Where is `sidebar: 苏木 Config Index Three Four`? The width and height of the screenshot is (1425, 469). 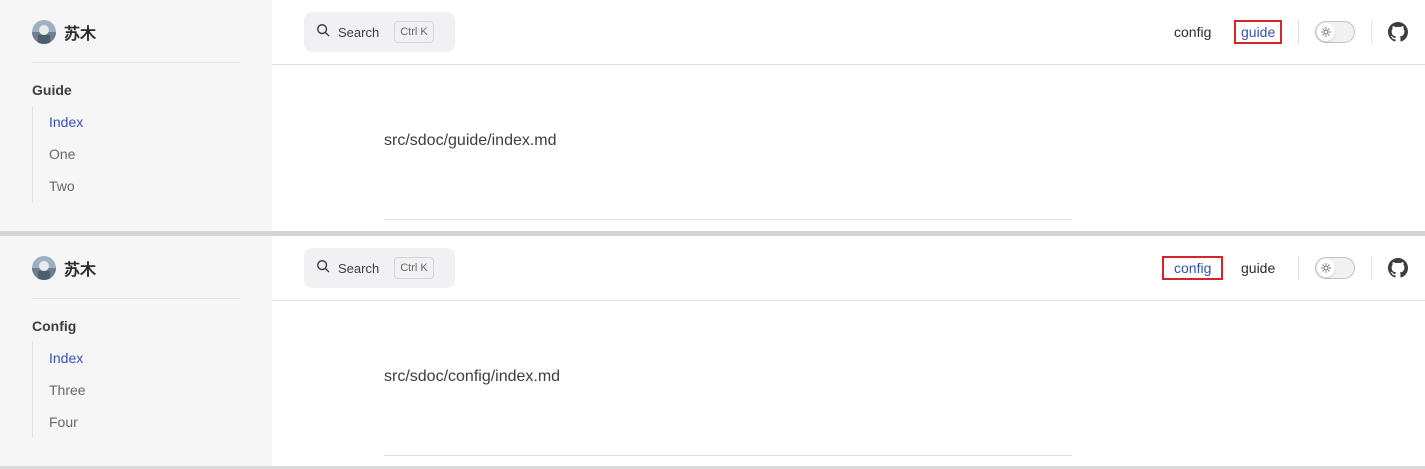
sidebar: 苏木 Config Index Three Four is located at coordinates (136, 351).